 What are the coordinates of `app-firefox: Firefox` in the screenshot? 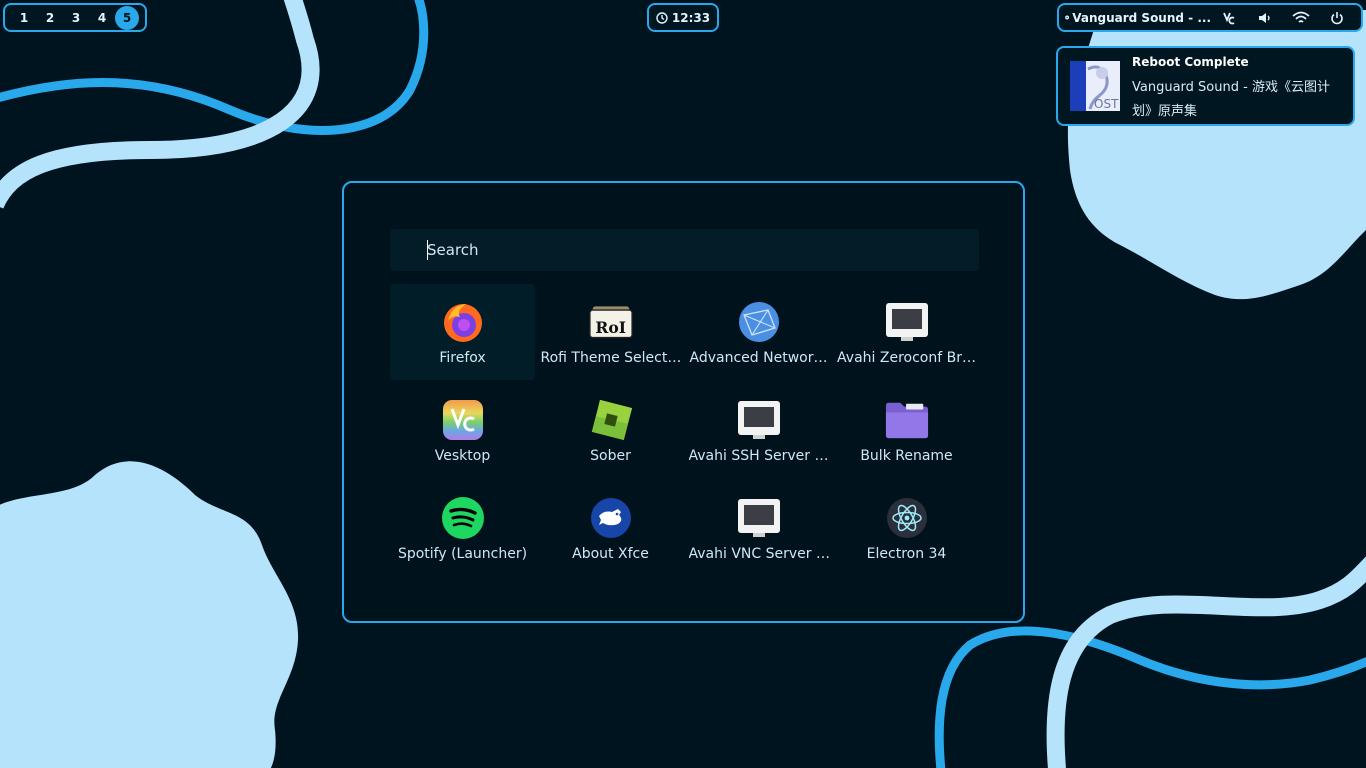 It's located at (462, 332).